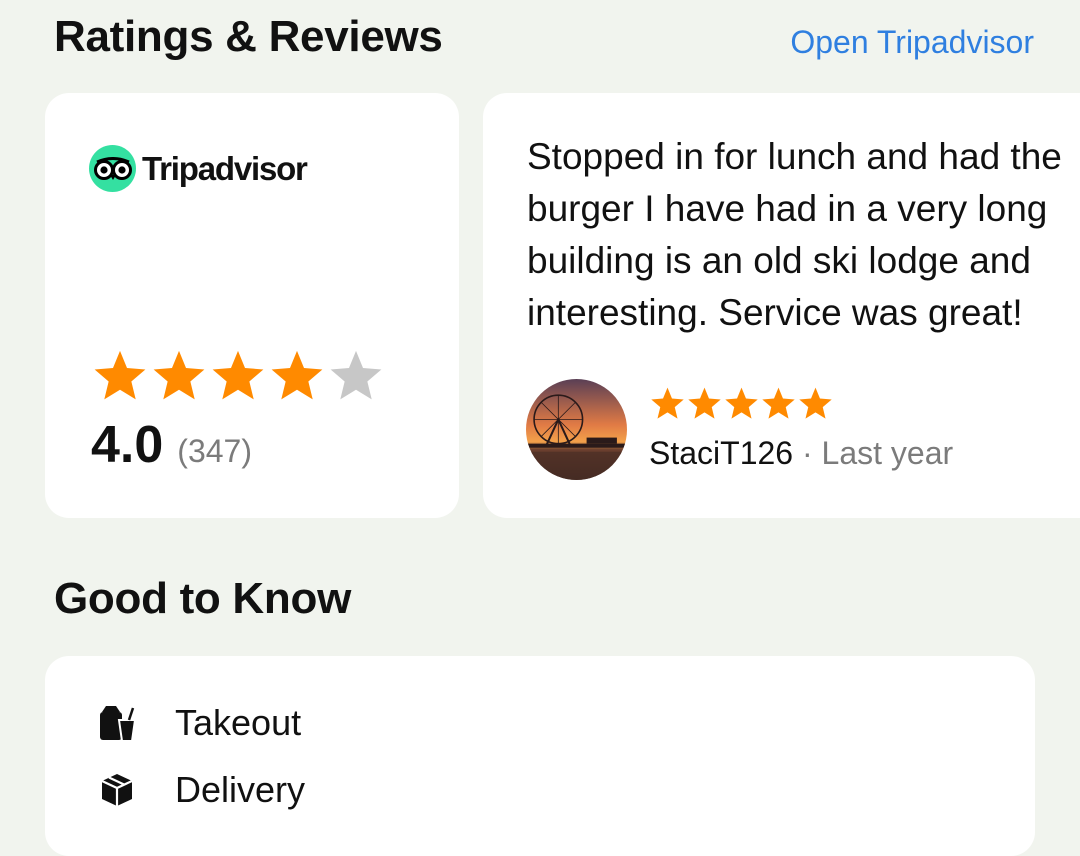 This screenshot has height=856, width=1080. I want to click on review-date: Last year, so click(887, 453).